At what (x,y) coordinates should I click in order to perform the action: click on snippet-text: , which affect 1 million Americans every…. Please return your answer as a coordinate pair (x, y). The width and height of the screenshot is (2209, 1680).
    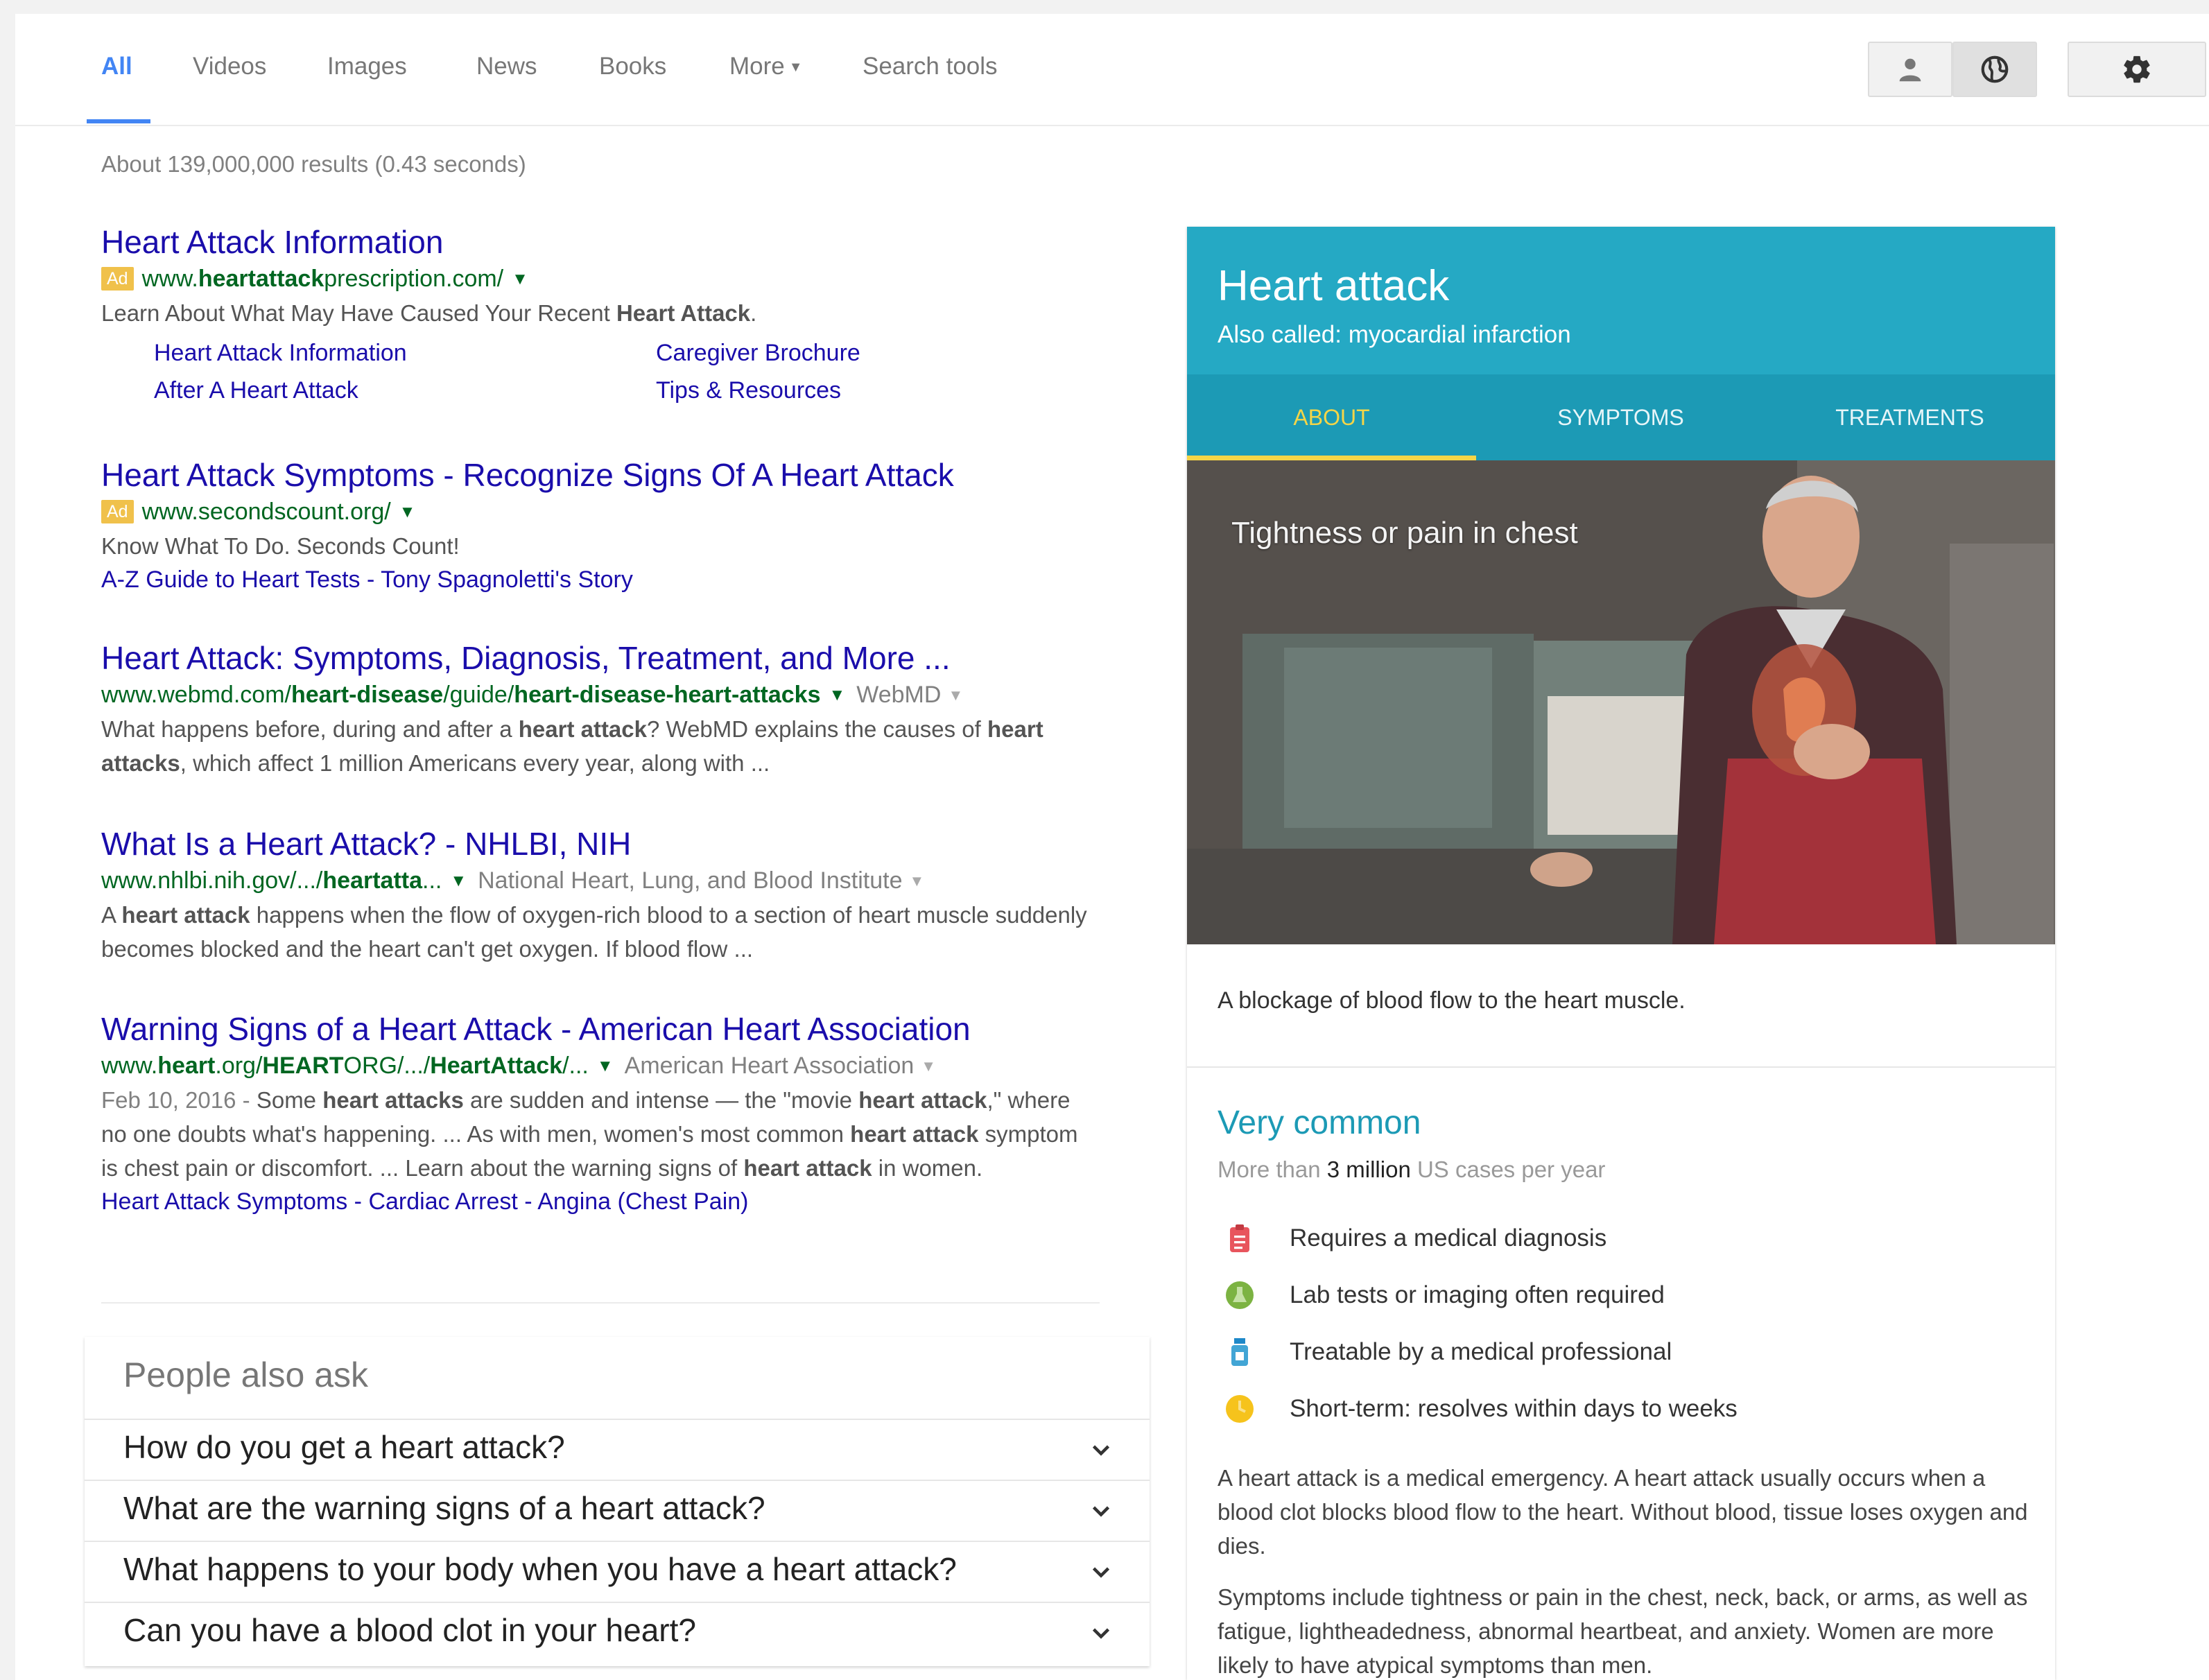
    Looking at the image, I should click on (475, 763).